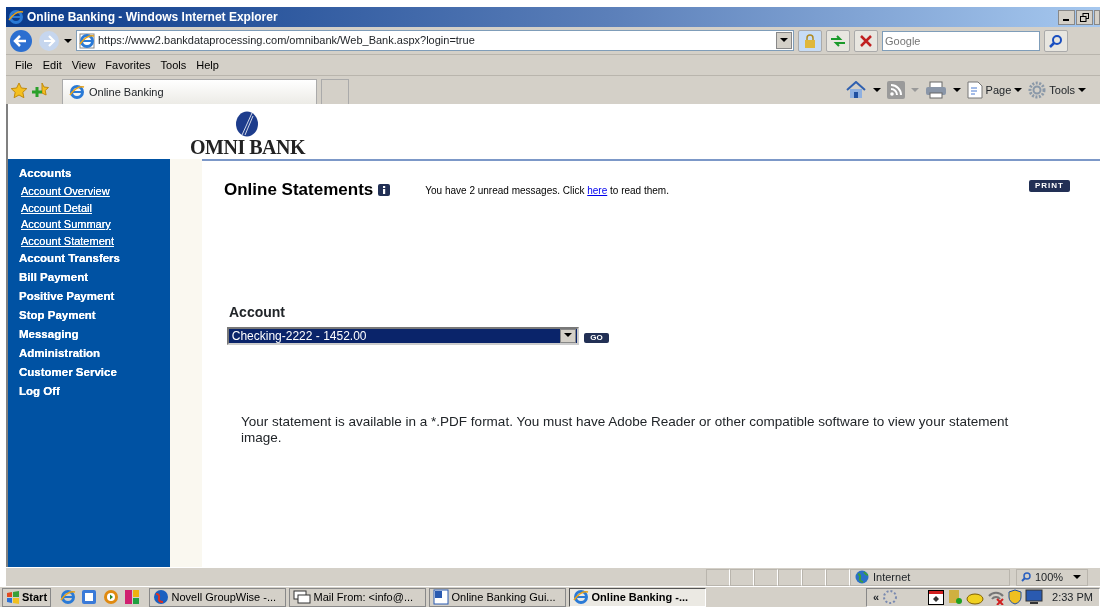 The image size is (1100, 607). What do you see at coordinates (83, 65) in the screenshot?
I see `menu-item: View` at bounding box center [83, 65].